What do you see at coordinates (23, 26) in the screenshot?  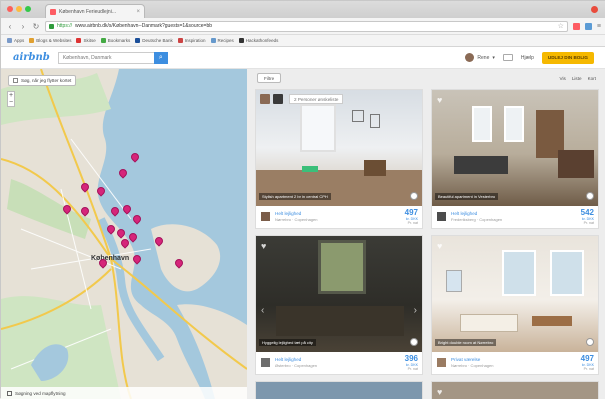 I see `forward-icon: ›` at bounding box center [23, 26].